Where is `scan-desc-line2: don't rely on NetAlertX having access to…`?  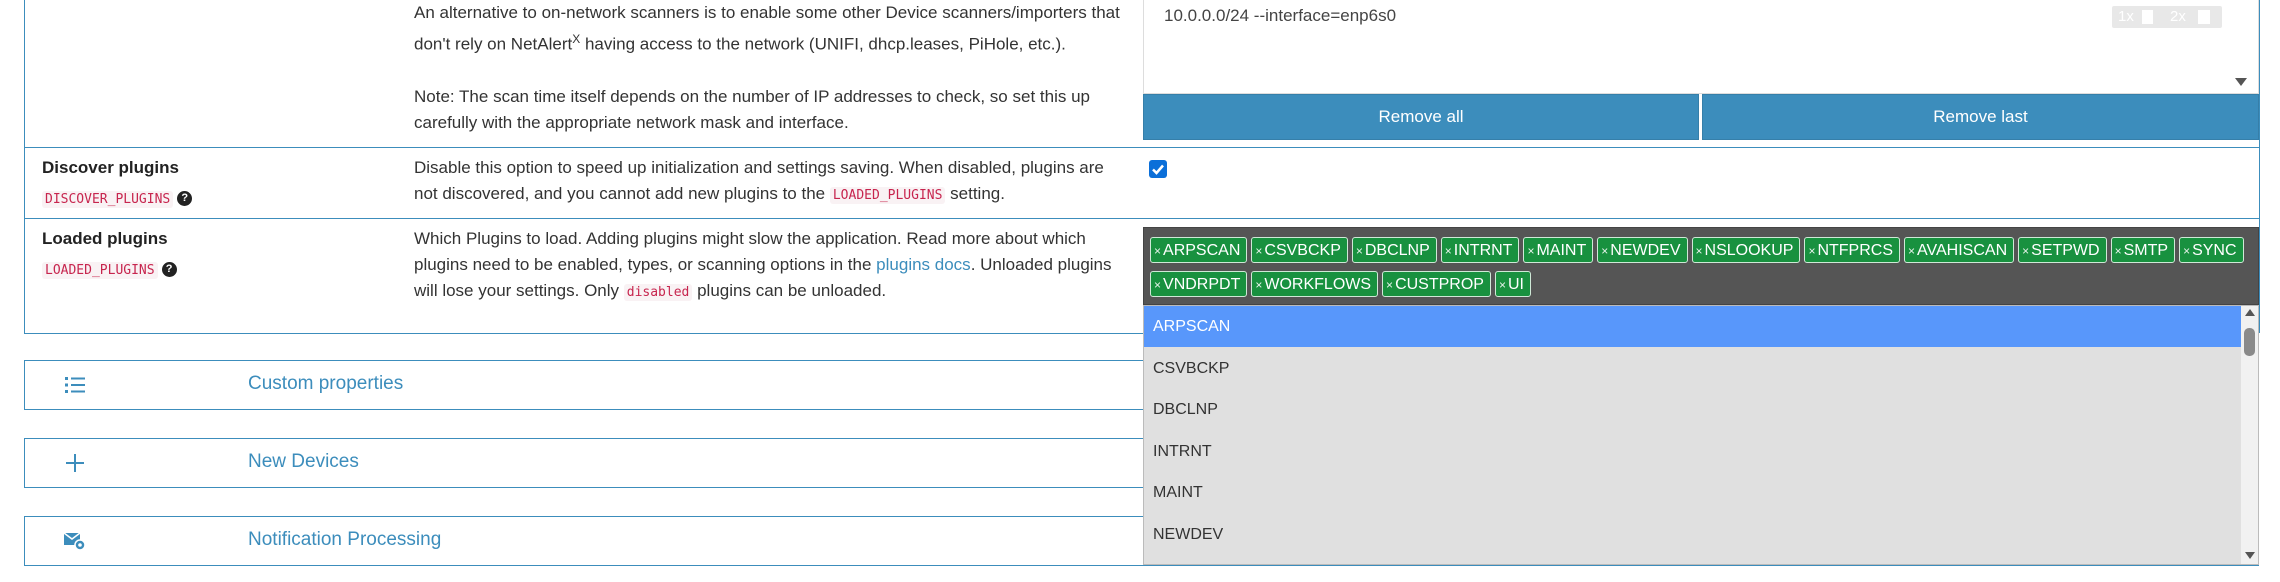 scan-desc-line2: don't rely on NetAlertX having access to… is located at coordinates (740, 43).